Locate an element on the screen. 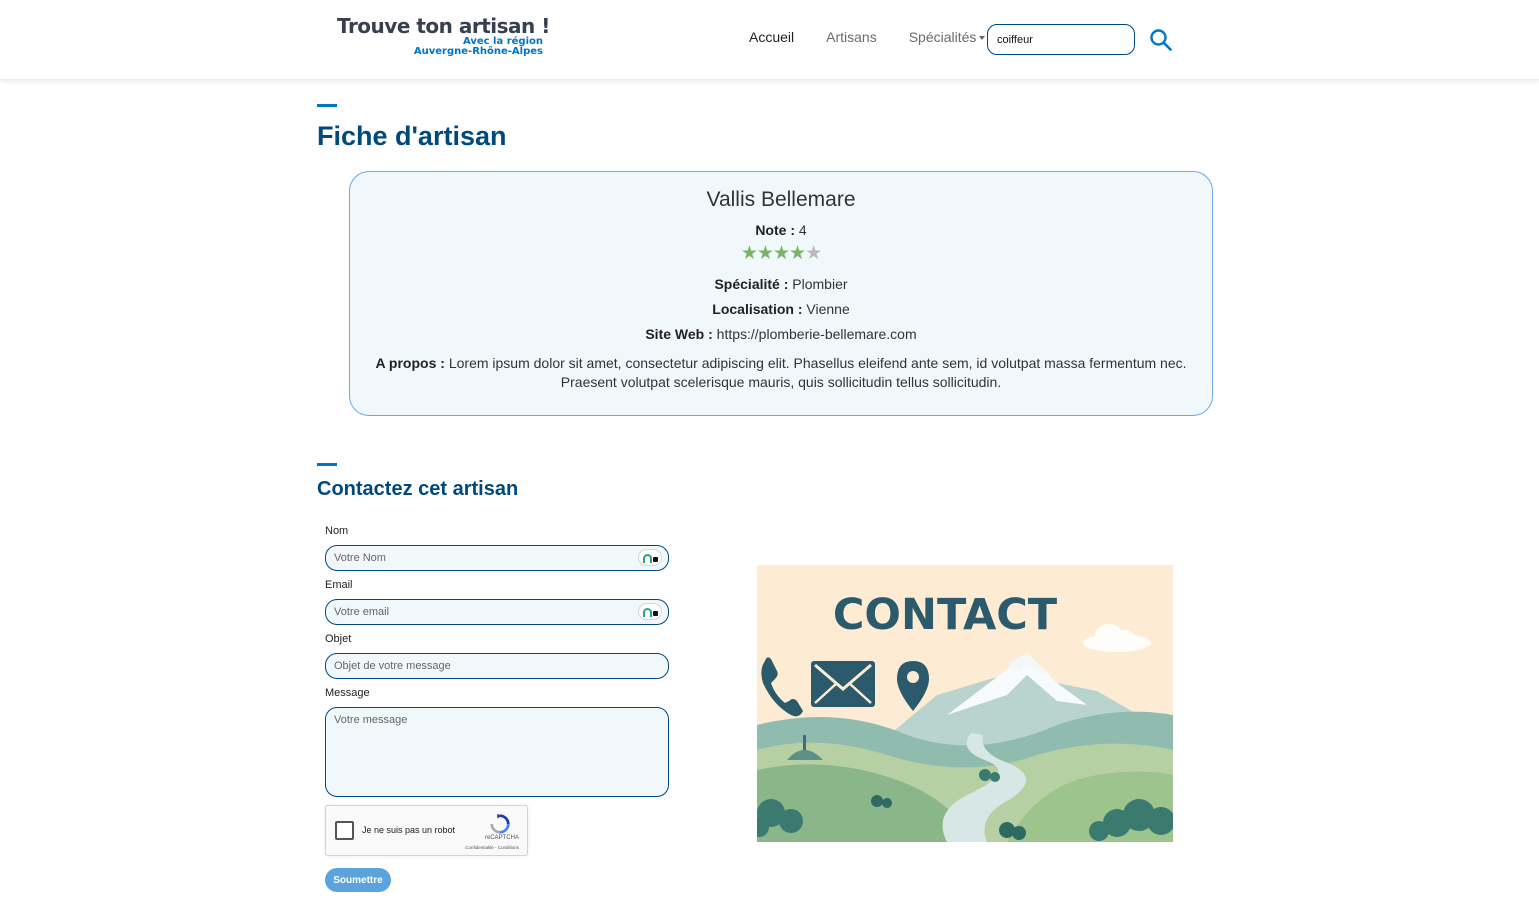  rating-stars: ★★★★★ is located at coordinates (781, 254).